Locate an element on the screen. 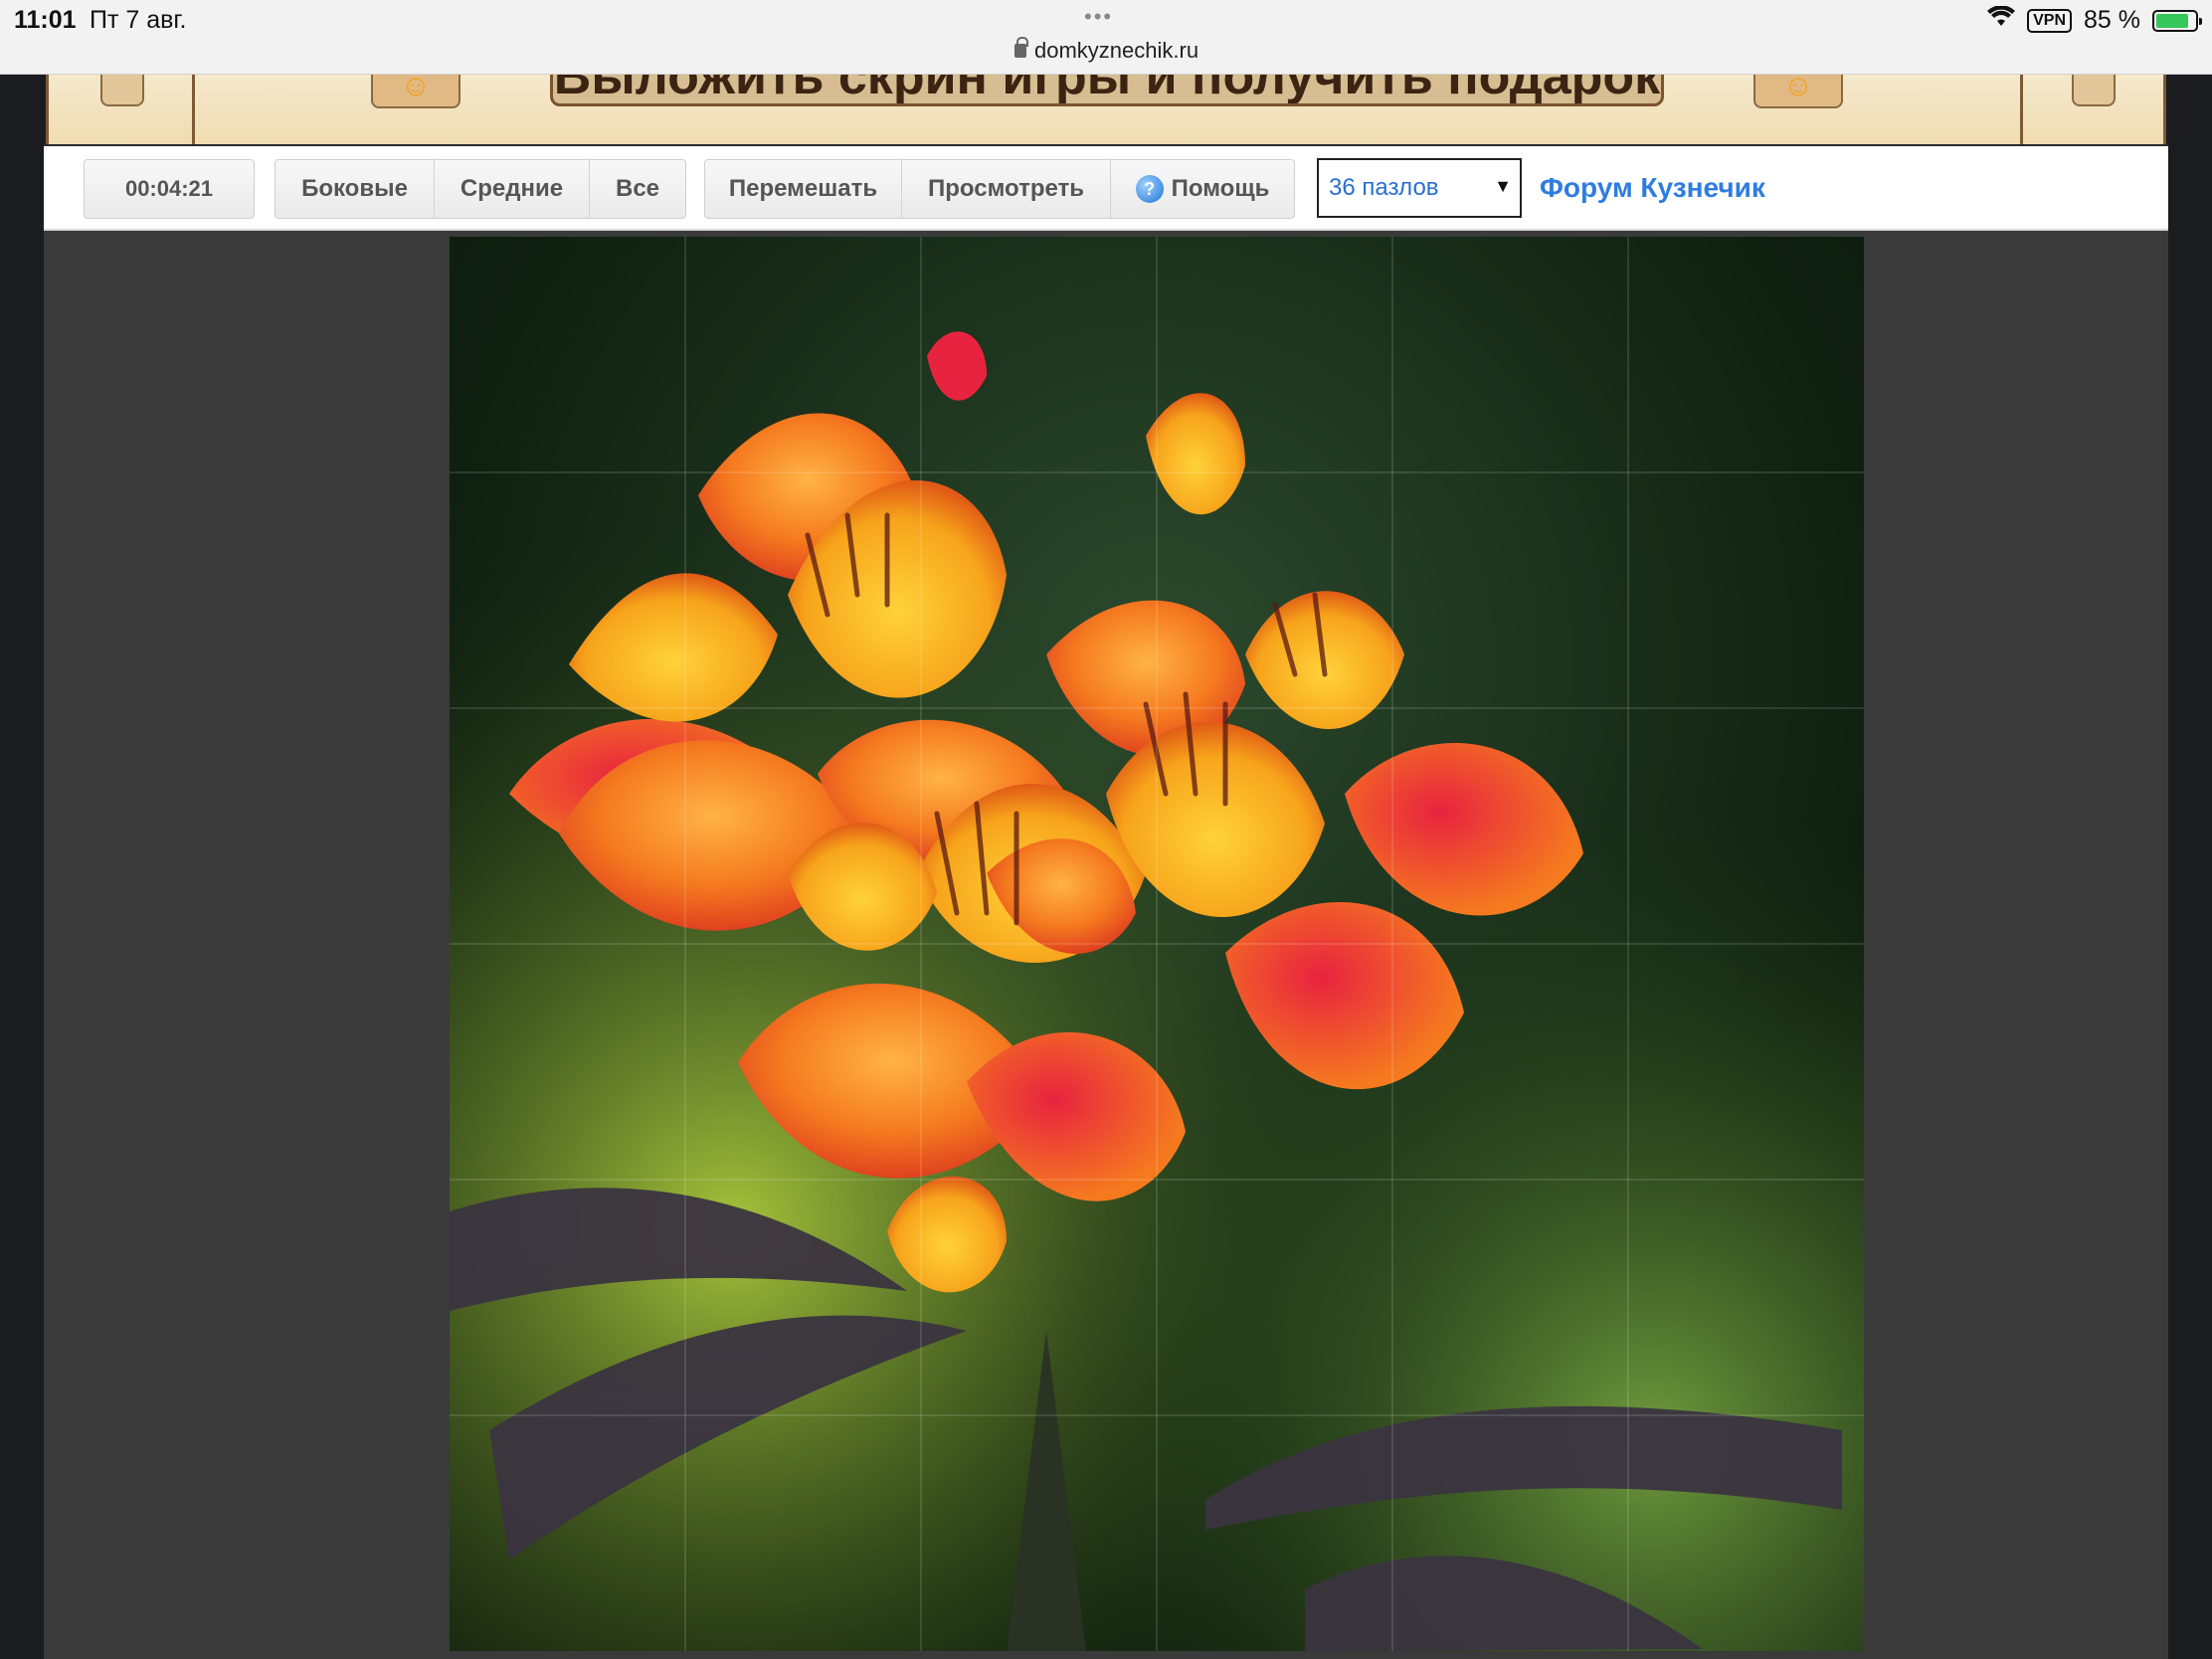  puzzle-actions-group: Перемешать Просмотреть ? Помощь is located at coordinates (999, 189).